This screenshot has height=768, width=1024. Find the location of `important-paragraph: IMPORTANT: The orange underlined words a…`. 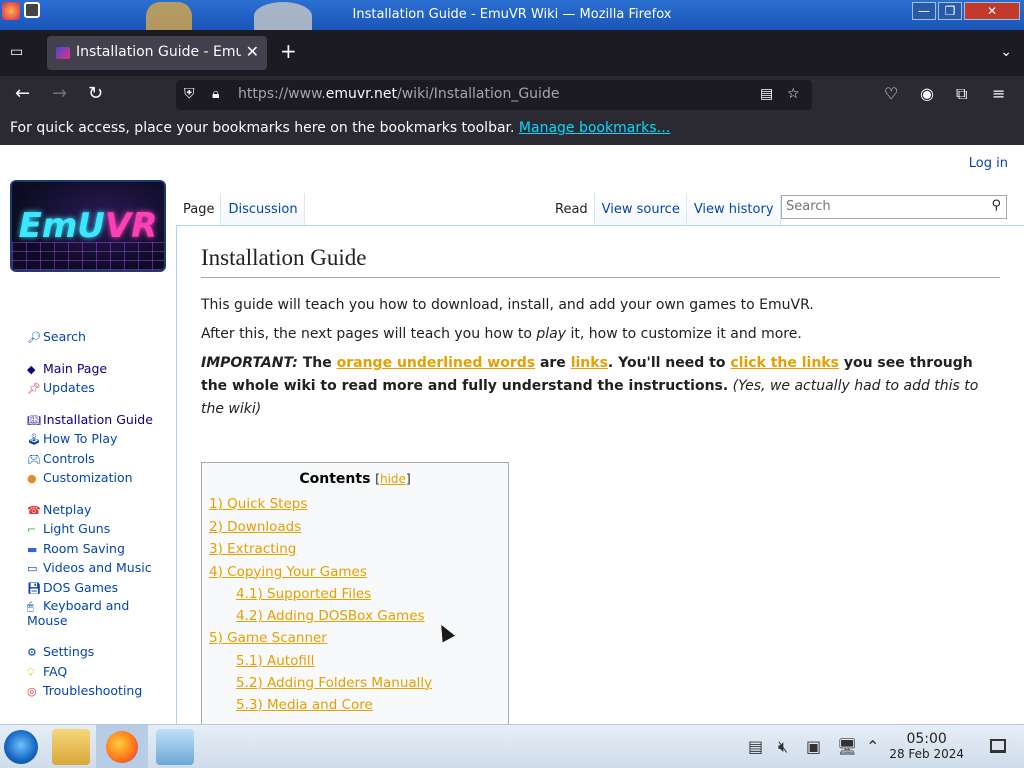

important-paragraph: IMPORTANT: The orange underlined words a… is located at coordinates (590, 386).